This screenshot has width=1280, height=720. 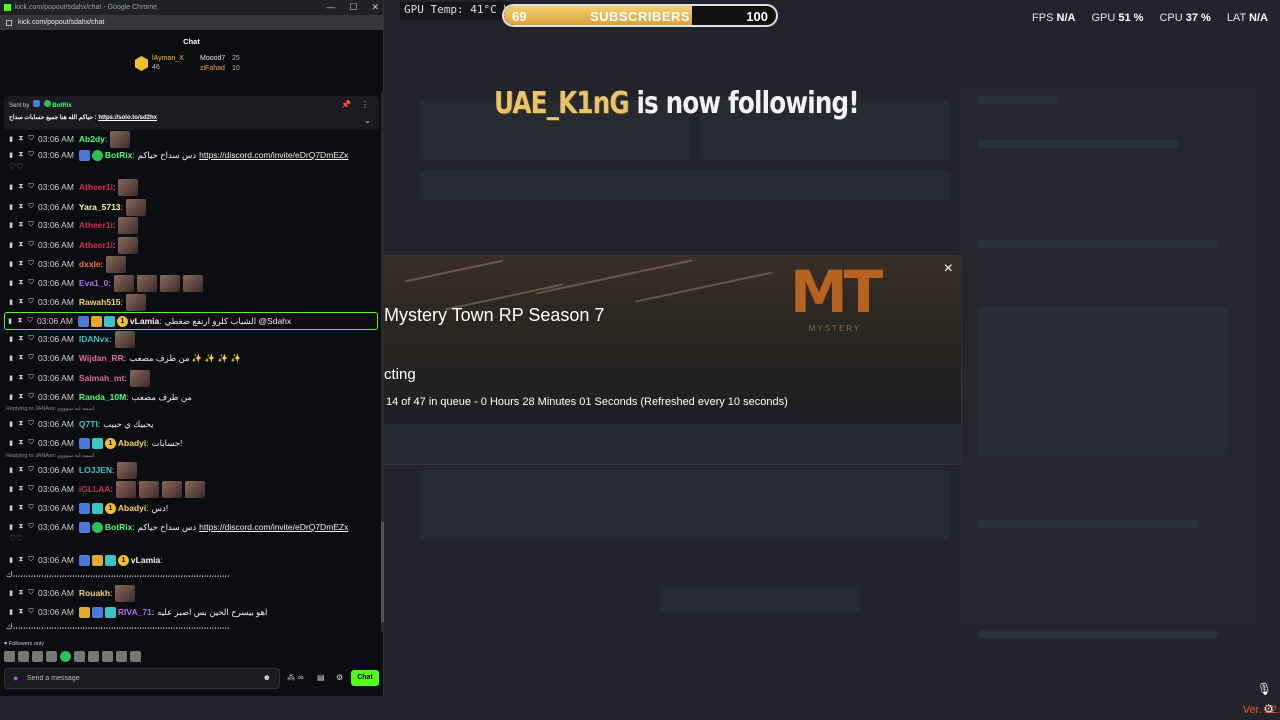 What do you see at coordinates (339, 677) in the screenshot?
I see `gear-icon: ⚙` at bounding box center [339, 677].